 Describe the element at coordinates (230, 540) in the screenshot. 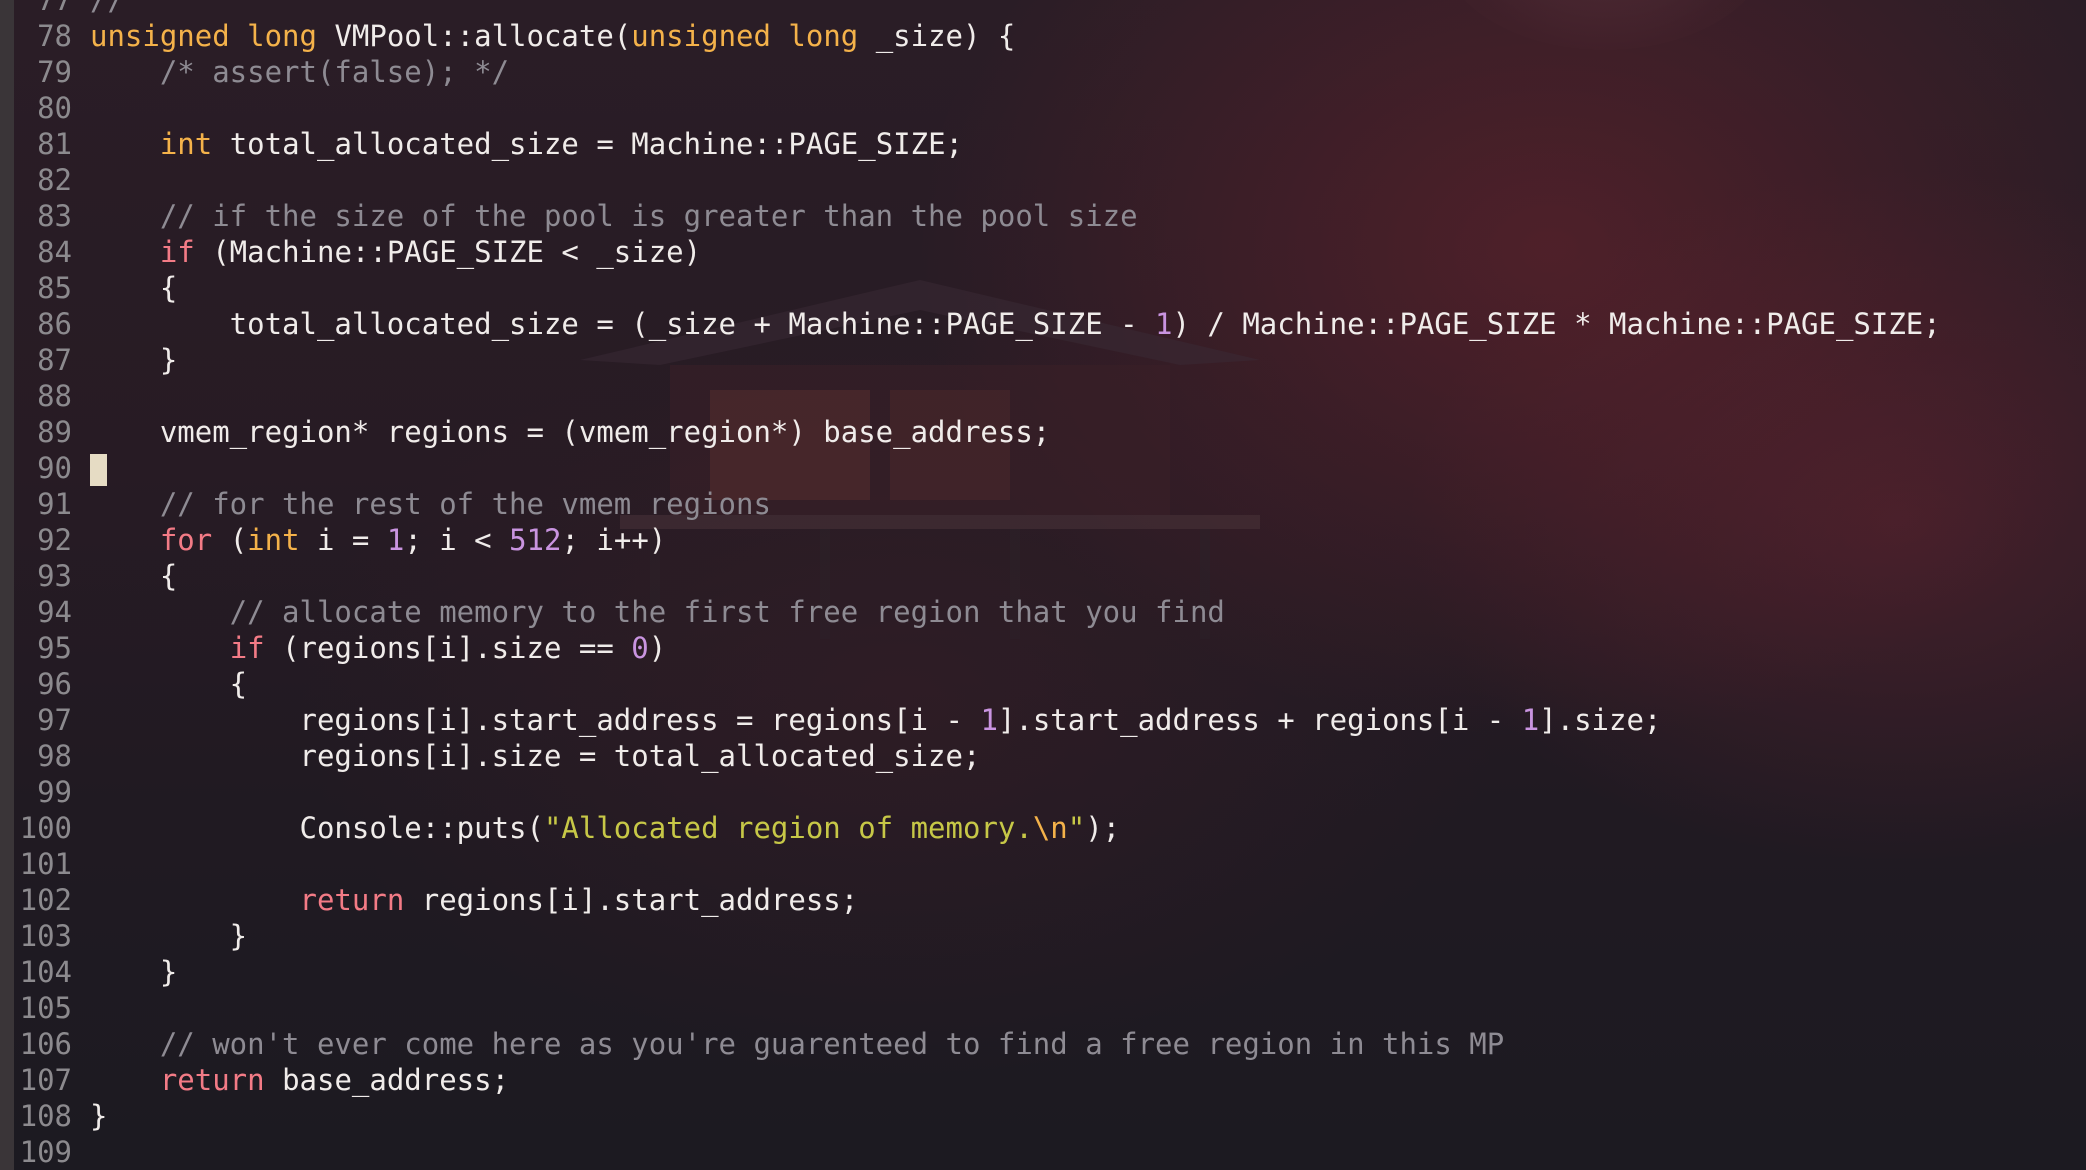

I see `code-token: (` at that location.